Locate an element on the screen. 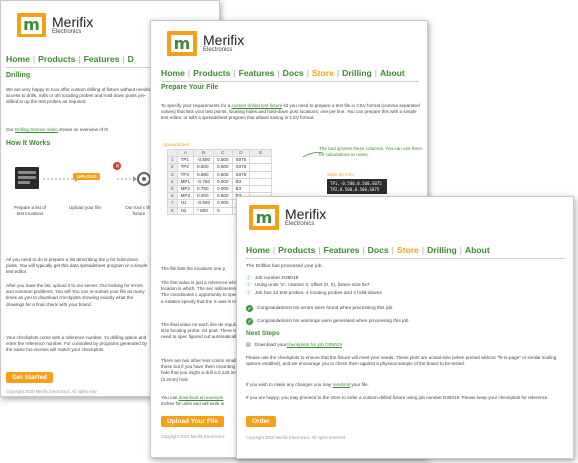 The image size is (578, 463). step-2-label: Upload your file is located at coordinates (85, 207).